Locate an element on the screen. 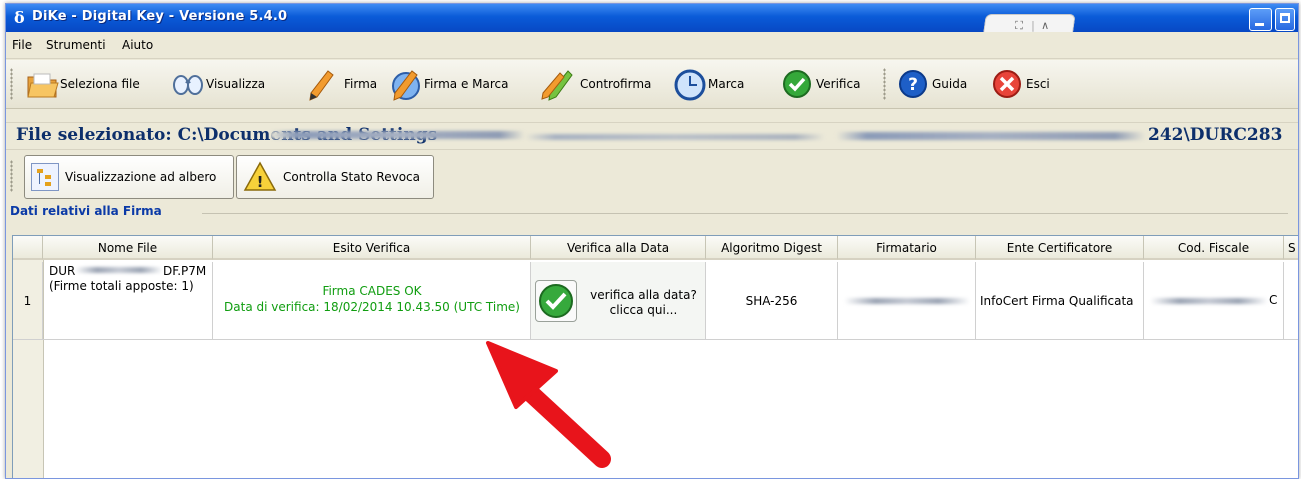 The width and height of the screenshot is (1301, 479). guida-button: ? Guida is located at coordinates (932, 84).